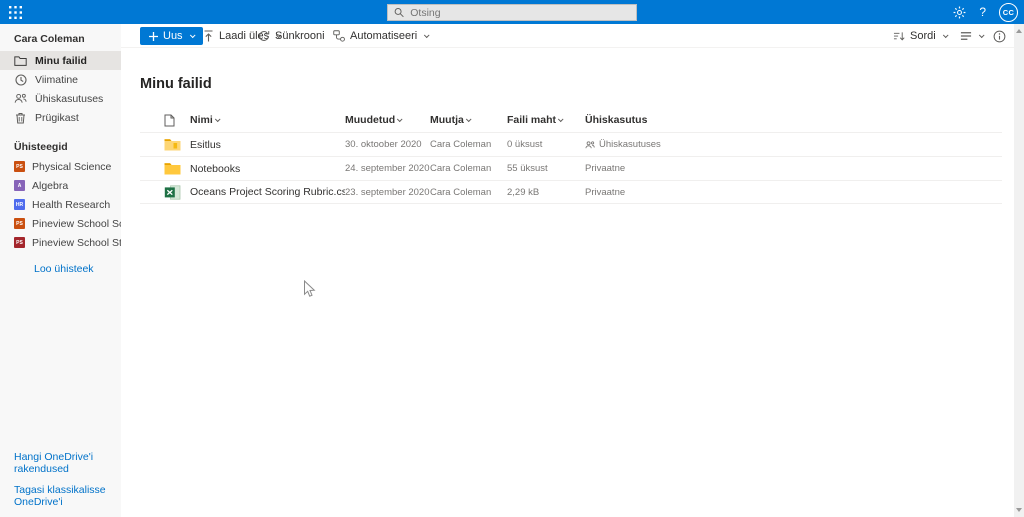 This screenshot has width=1024, height=517. Describe the element at coordinates (339, 36) in the screenshot. I see `flow-icon` at that location.